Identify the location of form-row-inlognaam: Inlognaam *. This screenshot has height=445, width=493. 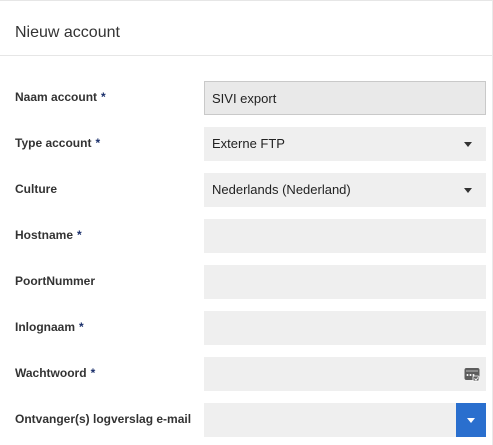
(246, 328).